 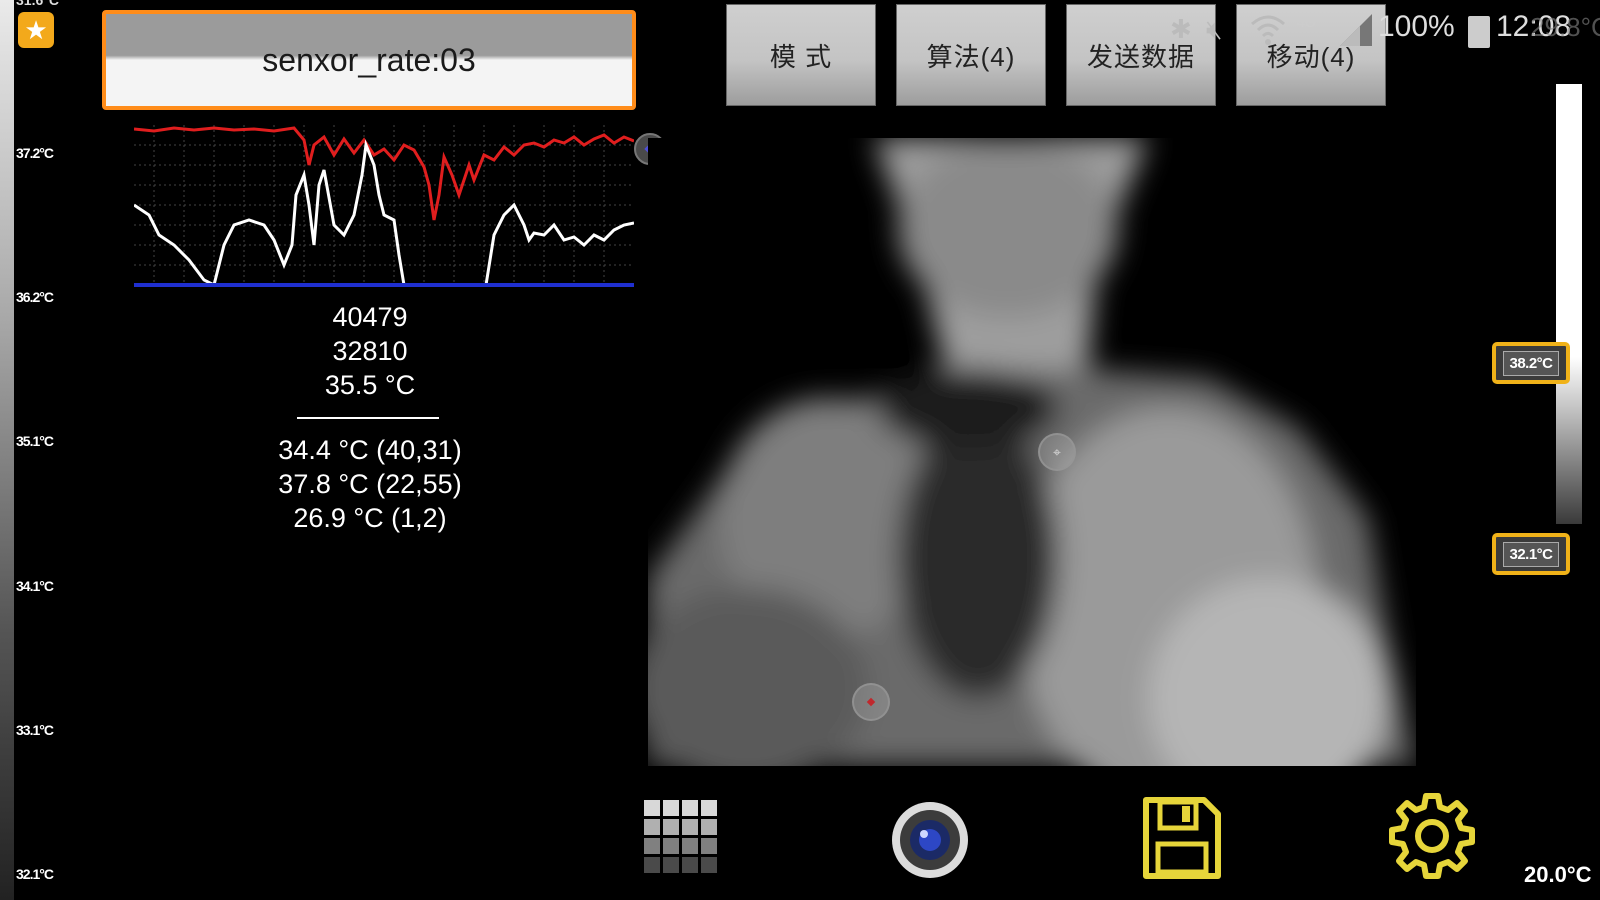 I want to click on mode-button-label: 模 式, so click(x=801, y=56).